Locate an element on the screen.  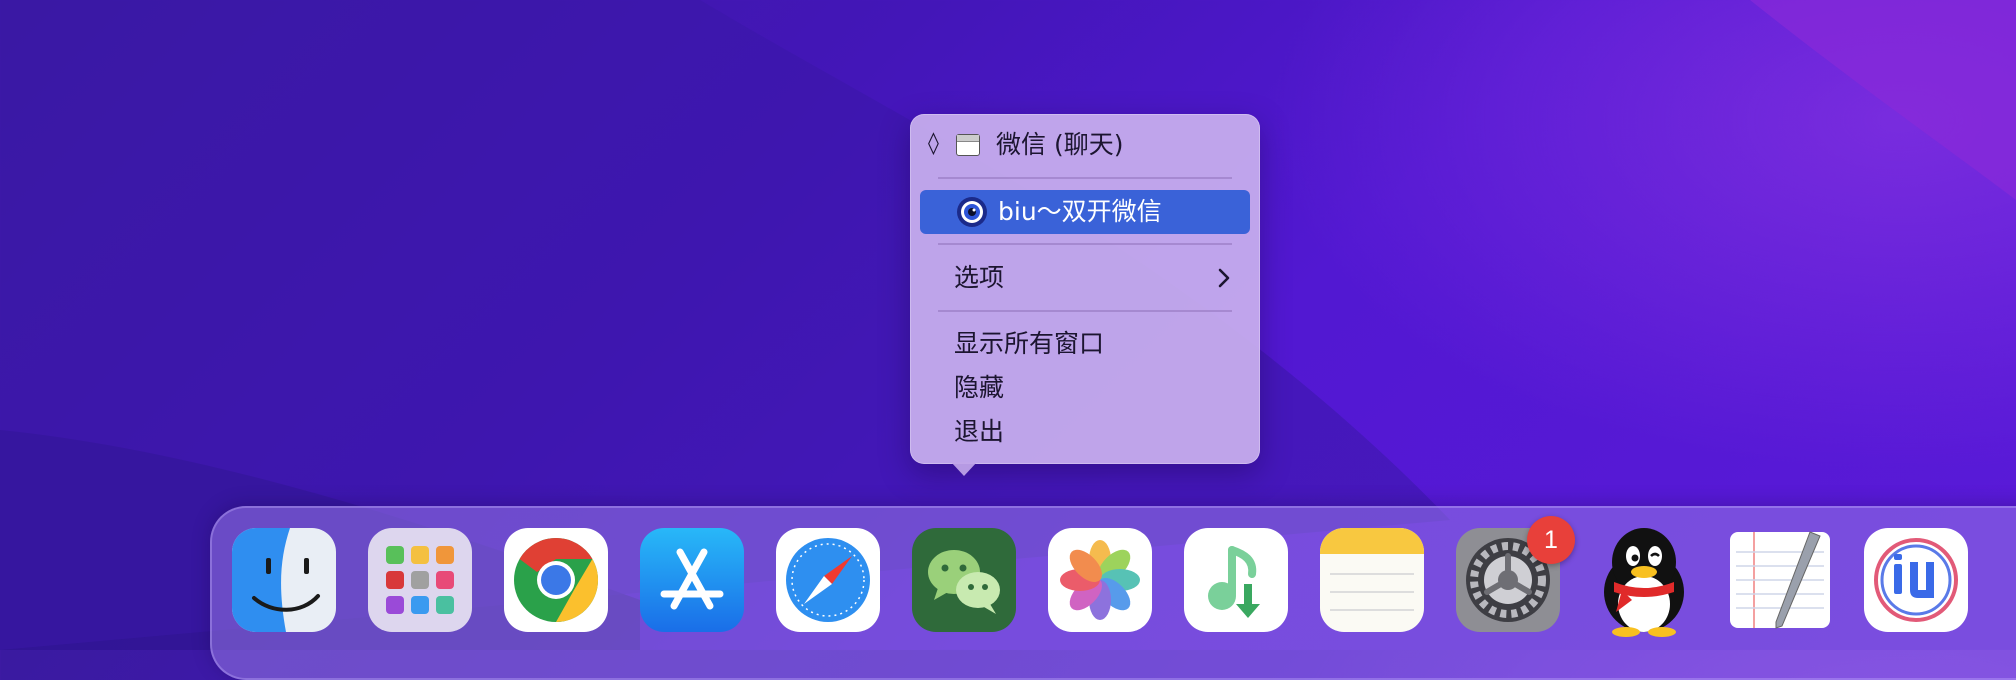
biu-dual-wechat-item: biu～双开微信 is located at coordinates (1085, 212).